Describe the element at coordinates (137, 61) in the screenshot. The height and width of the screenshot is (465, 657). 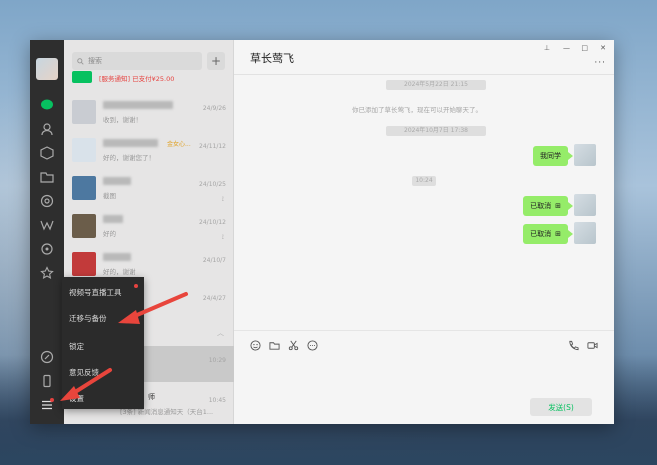
I see `search-input: 搜索` at that location.